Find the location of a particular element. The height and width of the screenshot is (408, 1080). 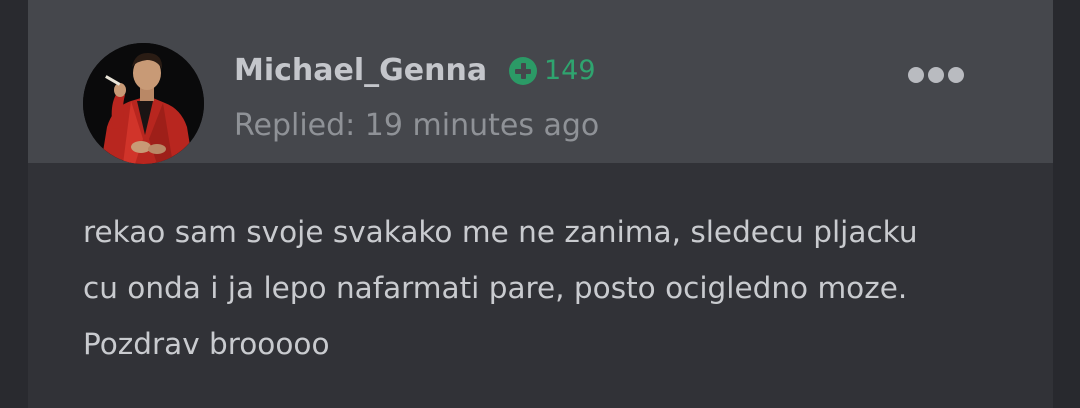

plus-circle-icon is located at coordinates (523, 71).